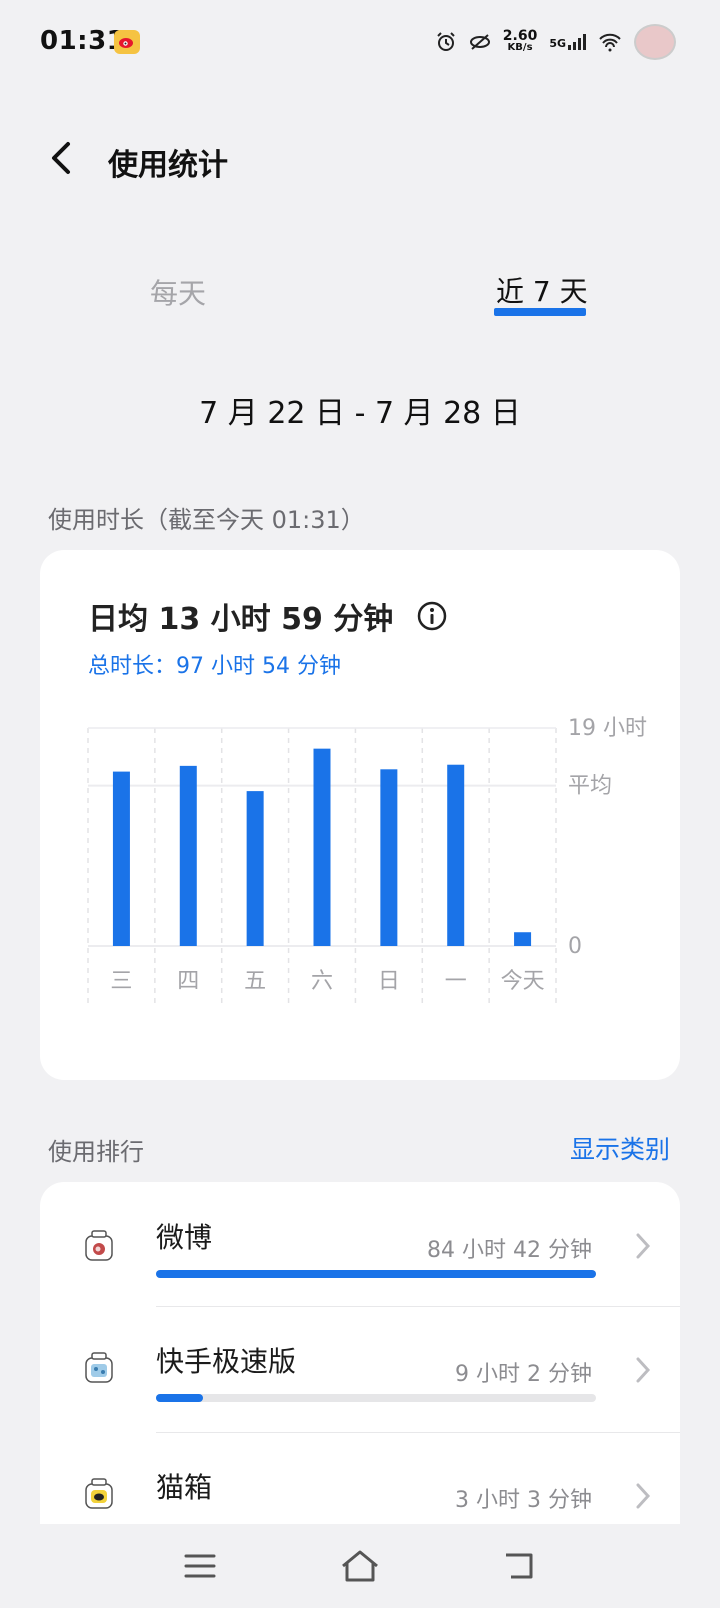 The width and height of the screenshot is (720, 1608). What do you see at coordinates (389, 981) in the screenshot?
I see `x-tick-label: 日` at bounding box center [389, 981].